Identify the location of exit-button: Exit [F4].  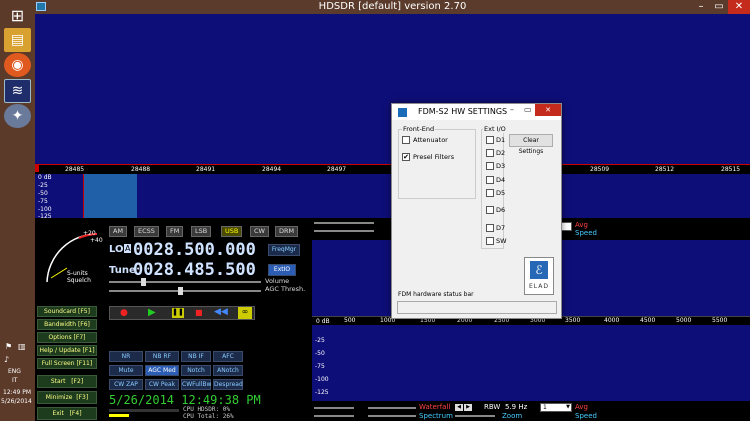
(67, 413).